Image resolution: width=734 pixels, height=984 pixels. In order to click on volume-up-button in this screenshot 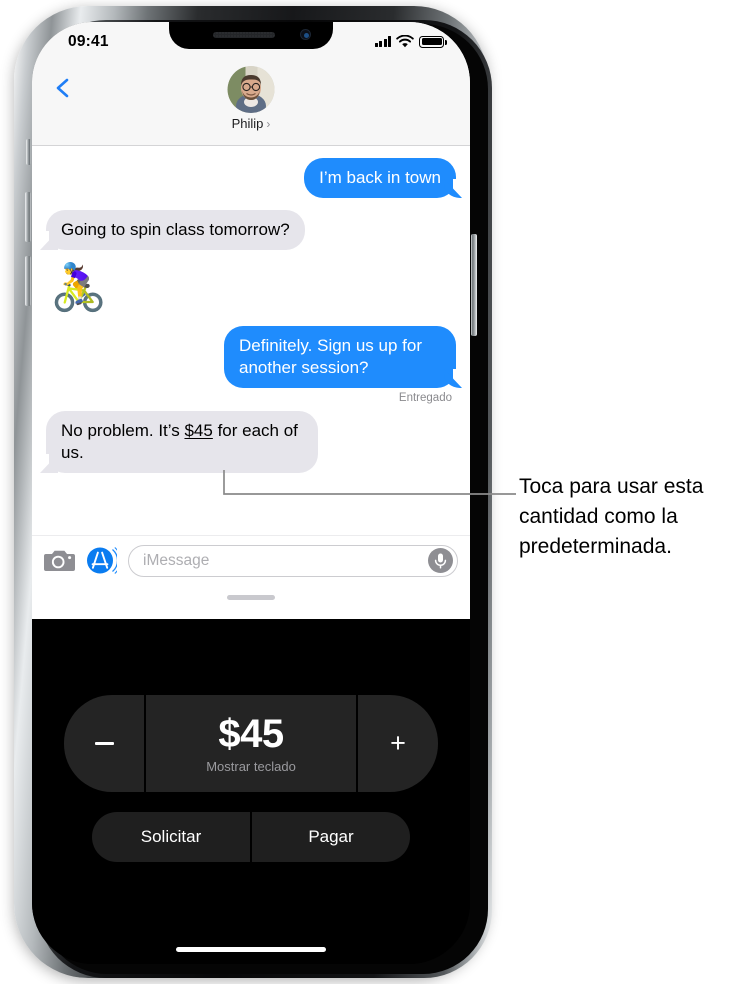, I will do `click(28, 217)`.